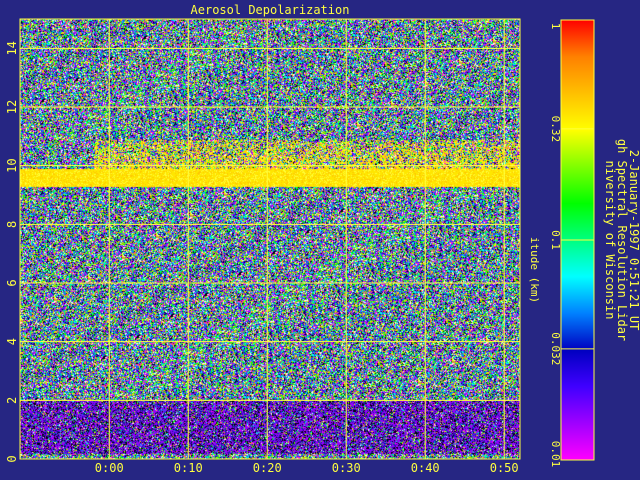 This screenshot has height=480, width=640. I want to click on y-tick-label: 2, so click(12, 400).